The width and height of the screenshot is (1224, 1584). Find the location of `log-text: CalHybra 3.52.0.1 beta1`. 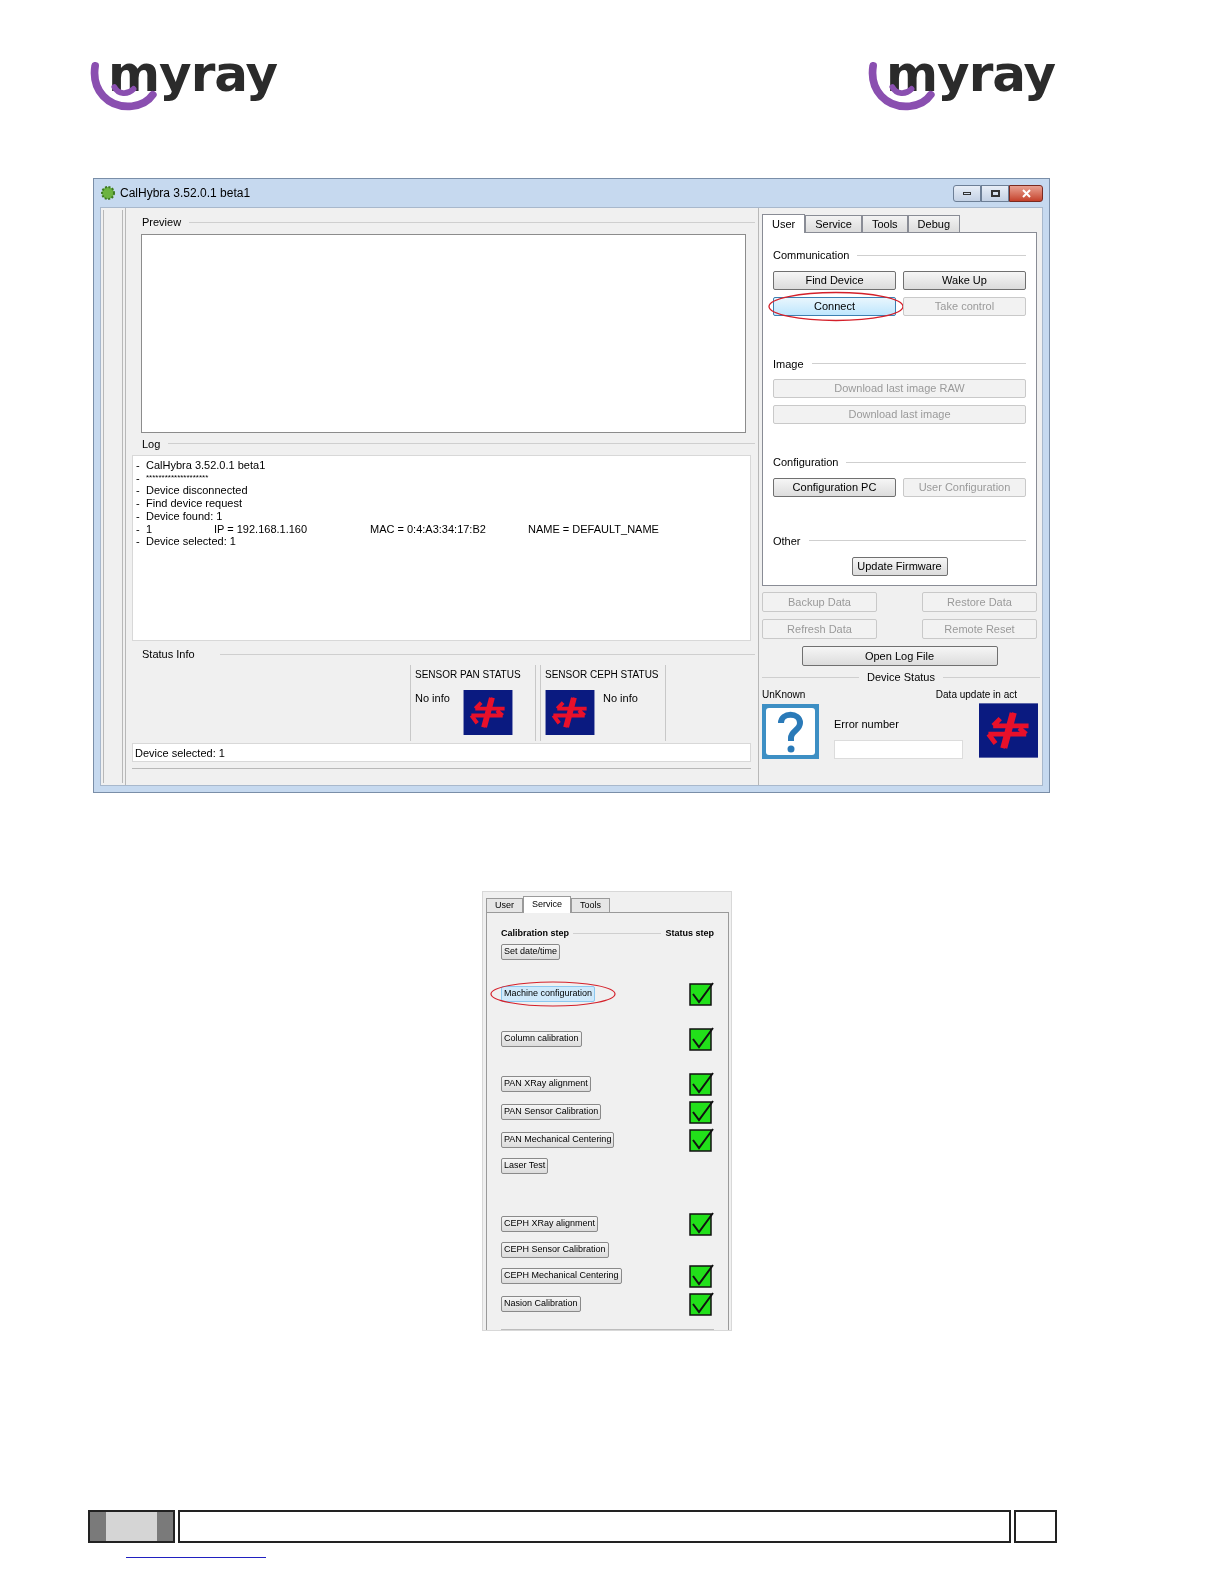

log-text: CalHybra 3.52.0.1 beta1 is located at coordinates (206, 465).